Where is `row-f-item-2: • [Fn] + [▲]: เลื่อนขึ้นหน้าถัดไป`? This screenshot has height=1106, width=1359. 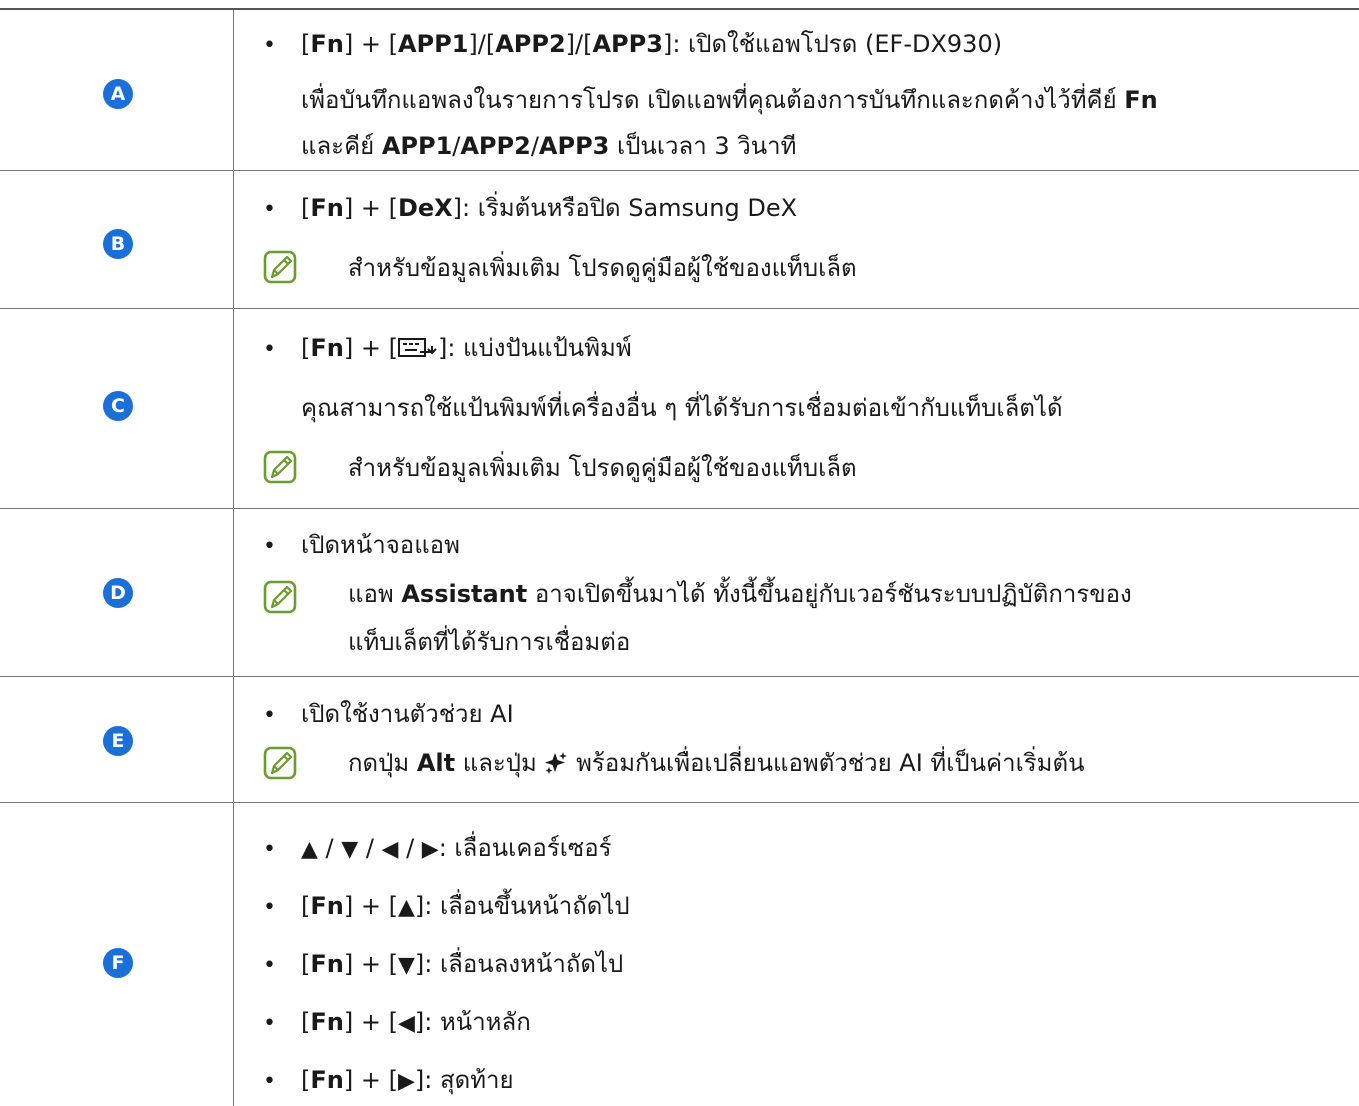 row-f-item-2: • [Fn] + [▲]: เลื่อนขึ้นหน้าถัดไป is located at coordinates (446, 906).